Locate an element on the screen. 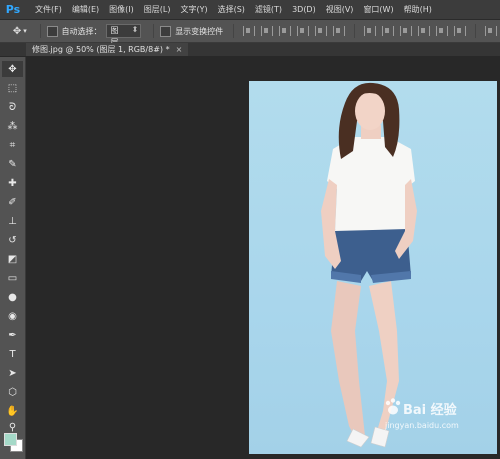  watermark-brand: Bai 经验 is located at coordinates (430, 410).